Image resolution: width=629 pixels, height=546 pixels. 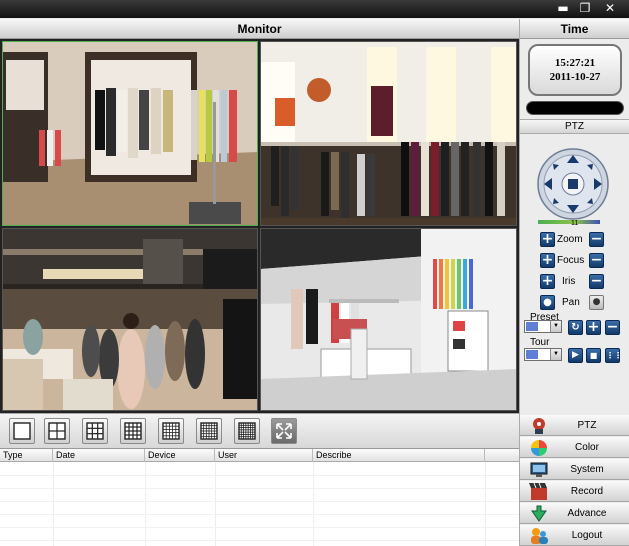 What do you see at coordinates (575, 108) in the screenshot?
I see `status-bar-display` at bounding box center [575, 108].